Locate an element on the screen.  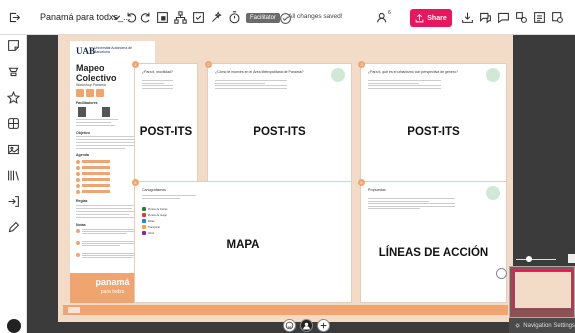
sticky-note-icon is located at coordinates (13, 45).